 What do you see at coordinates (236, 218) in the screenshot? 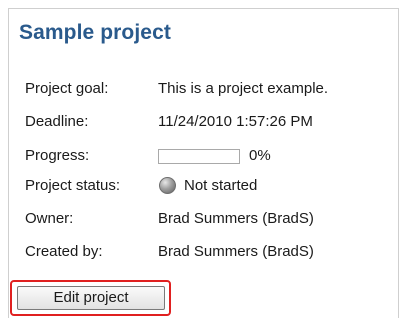
I see `owner-value: Brad Summers (BradS)` at bounding box center [236, 218].